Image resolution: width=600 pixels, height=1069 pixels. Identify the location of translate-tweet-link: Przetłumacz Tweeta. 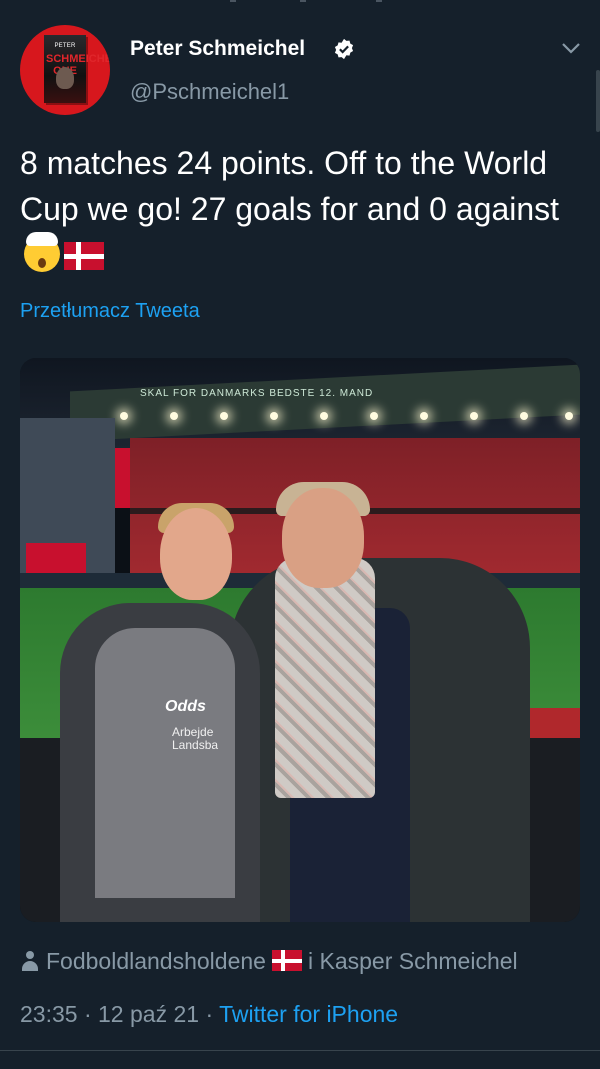
(110, 311).